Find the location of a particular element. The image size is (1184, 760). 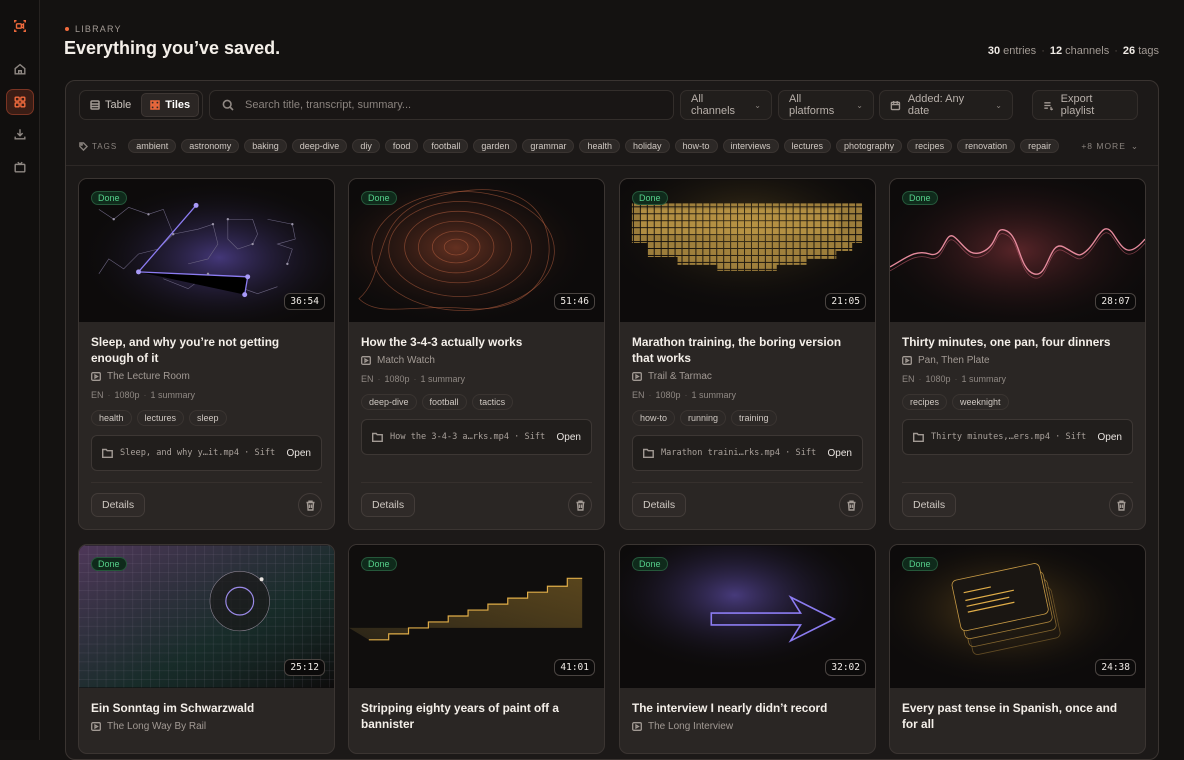

view-table-button: Table is located at coordinates (110, 105).